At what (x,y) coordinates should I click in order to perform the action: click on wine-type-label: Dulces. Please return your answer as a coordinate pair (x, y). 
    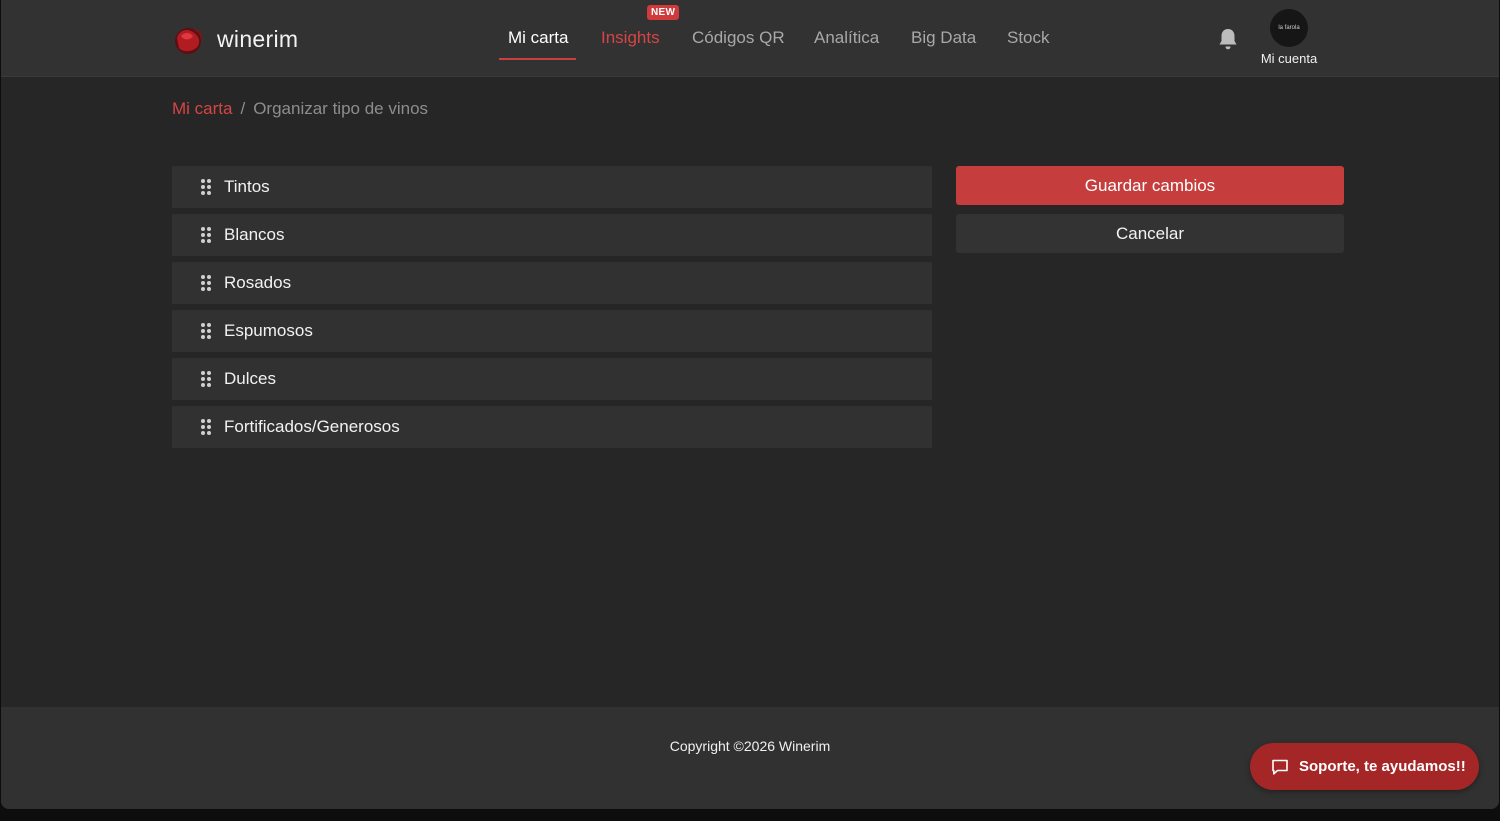
    Looking at the image, I should click on (250, 378).